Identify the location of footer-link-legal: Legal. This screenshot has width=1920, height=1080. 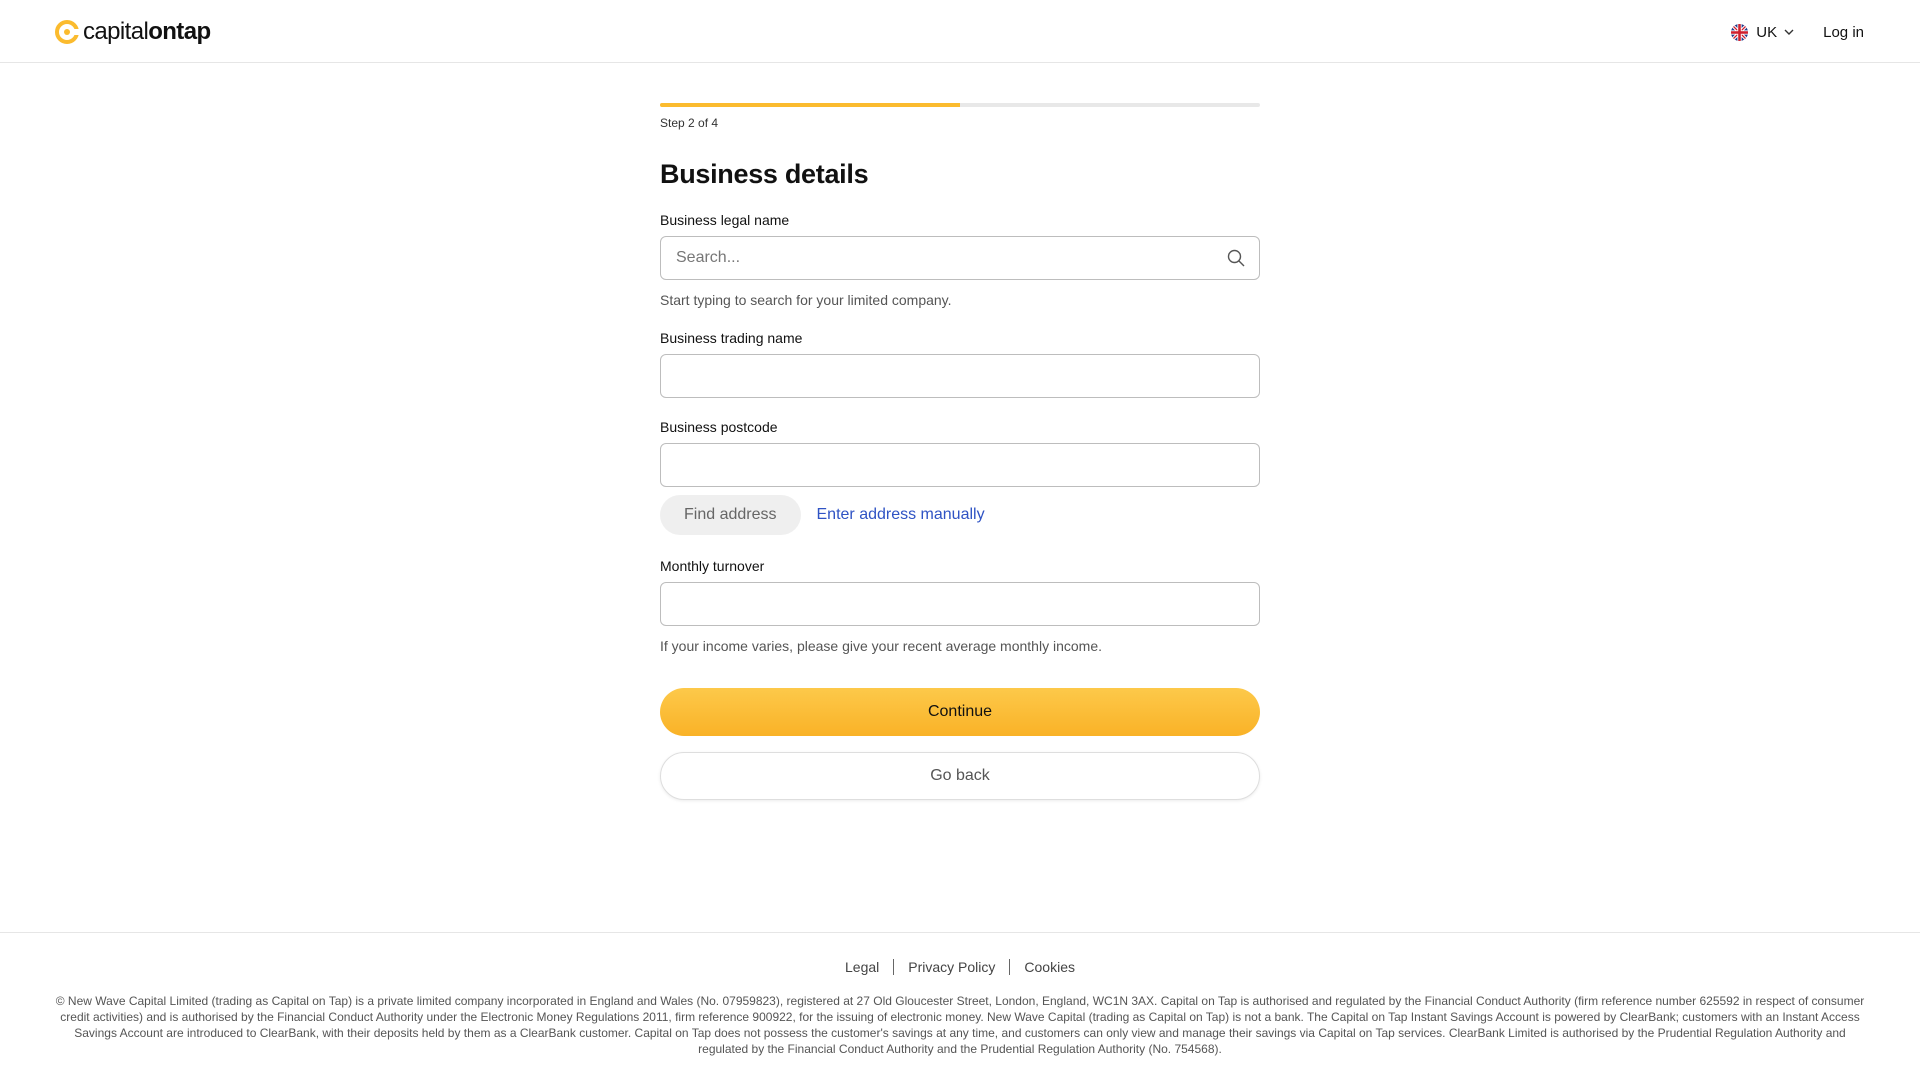
(862, 967).